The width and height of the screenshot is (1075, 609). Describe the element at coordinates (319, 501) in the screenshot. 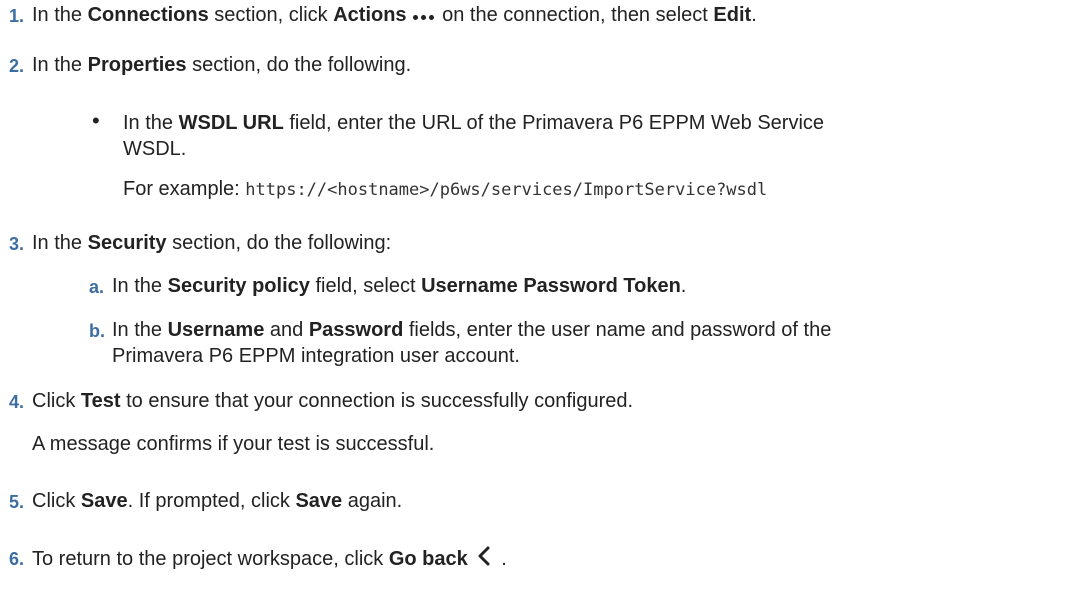

I see `save-again-label: Save` at that location.